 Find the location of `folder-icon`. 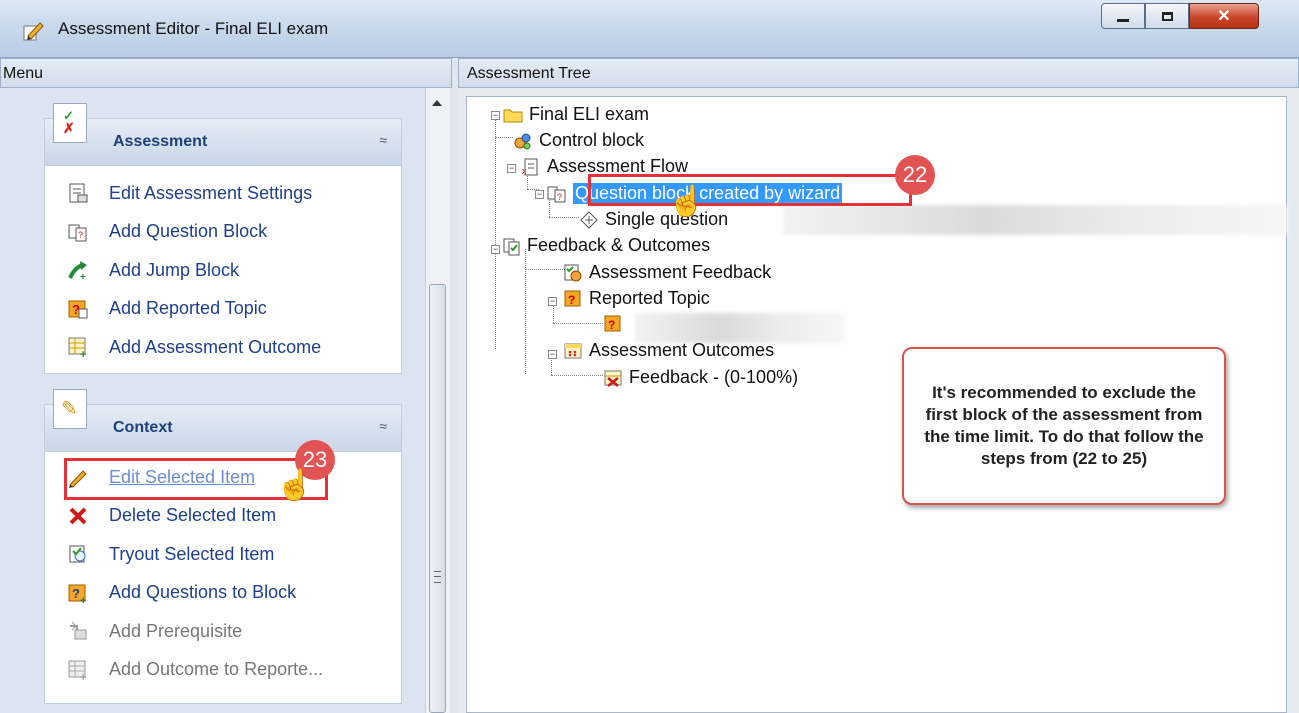

folder-icon is located at coordinates (513, 115).